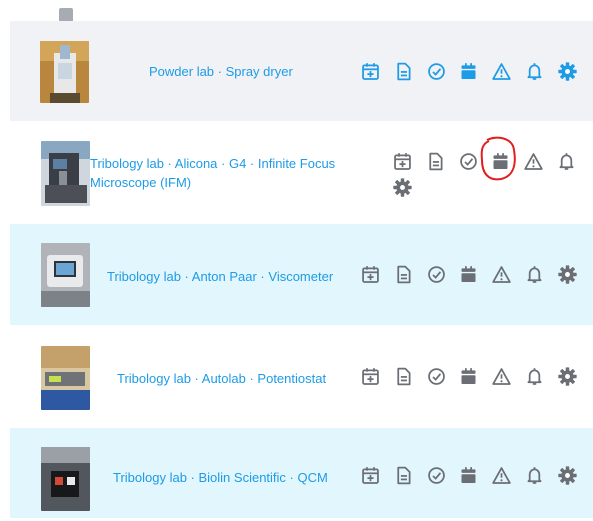 This screenshot has width=593, height=521. Describe the element at coordinates (221, 378) in the screenshot. I see `equipment-name-link: Tribology lab · Autolab · Potentiostat` at that location.